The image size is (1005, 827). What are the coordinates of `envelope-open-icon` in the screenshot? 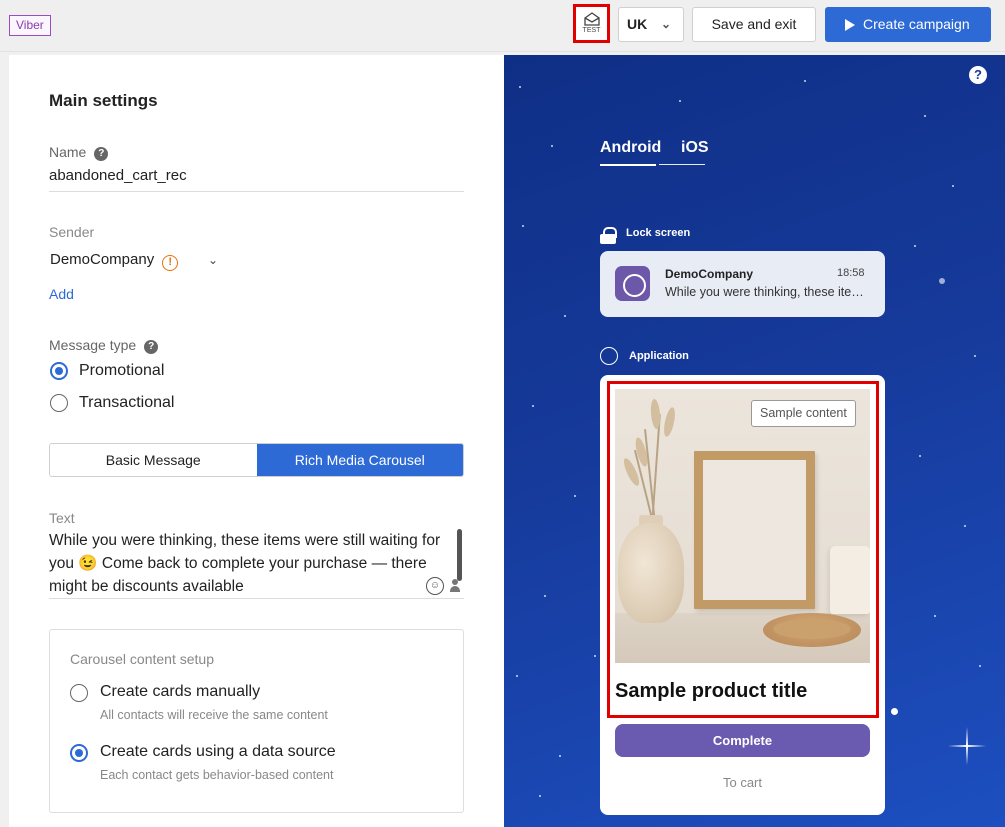 It's located at (591, 19).